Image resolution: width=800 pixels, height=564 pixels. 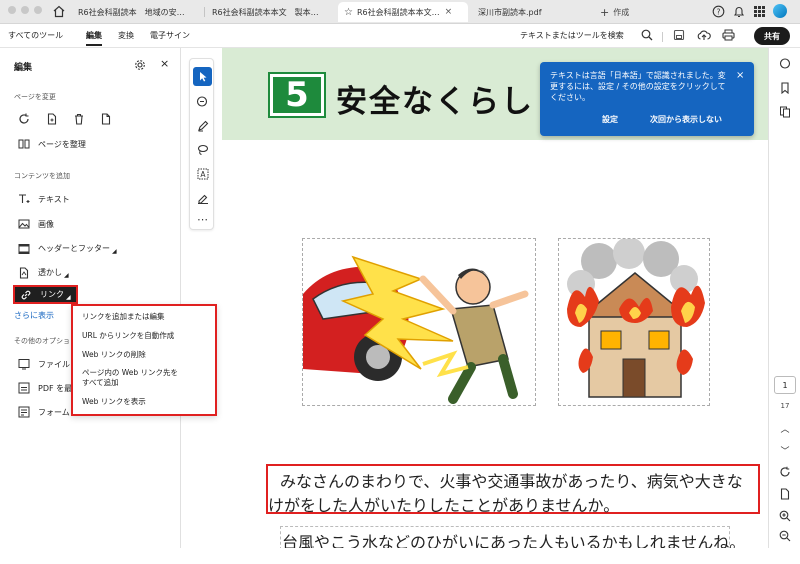 What do you see at coordinates (24, 272) in the screenshot?
I see `watermark-icon` at bounding box center [24, 272].